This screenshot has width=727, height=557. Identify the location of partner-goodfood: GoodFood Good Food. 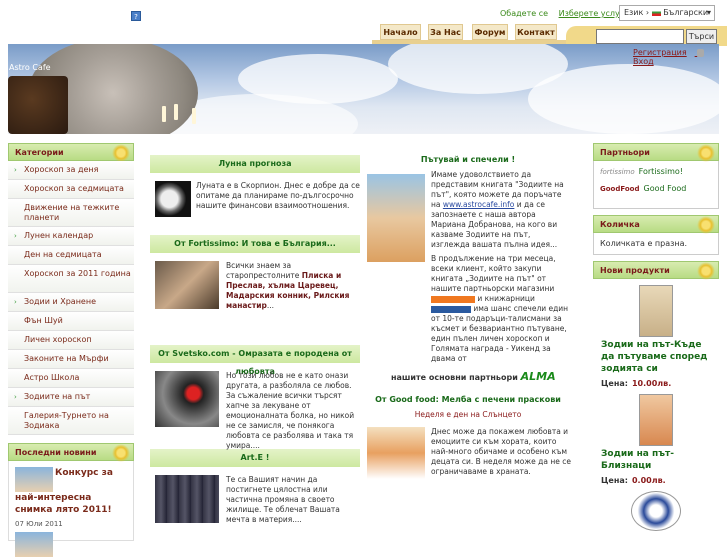
(656, 188).